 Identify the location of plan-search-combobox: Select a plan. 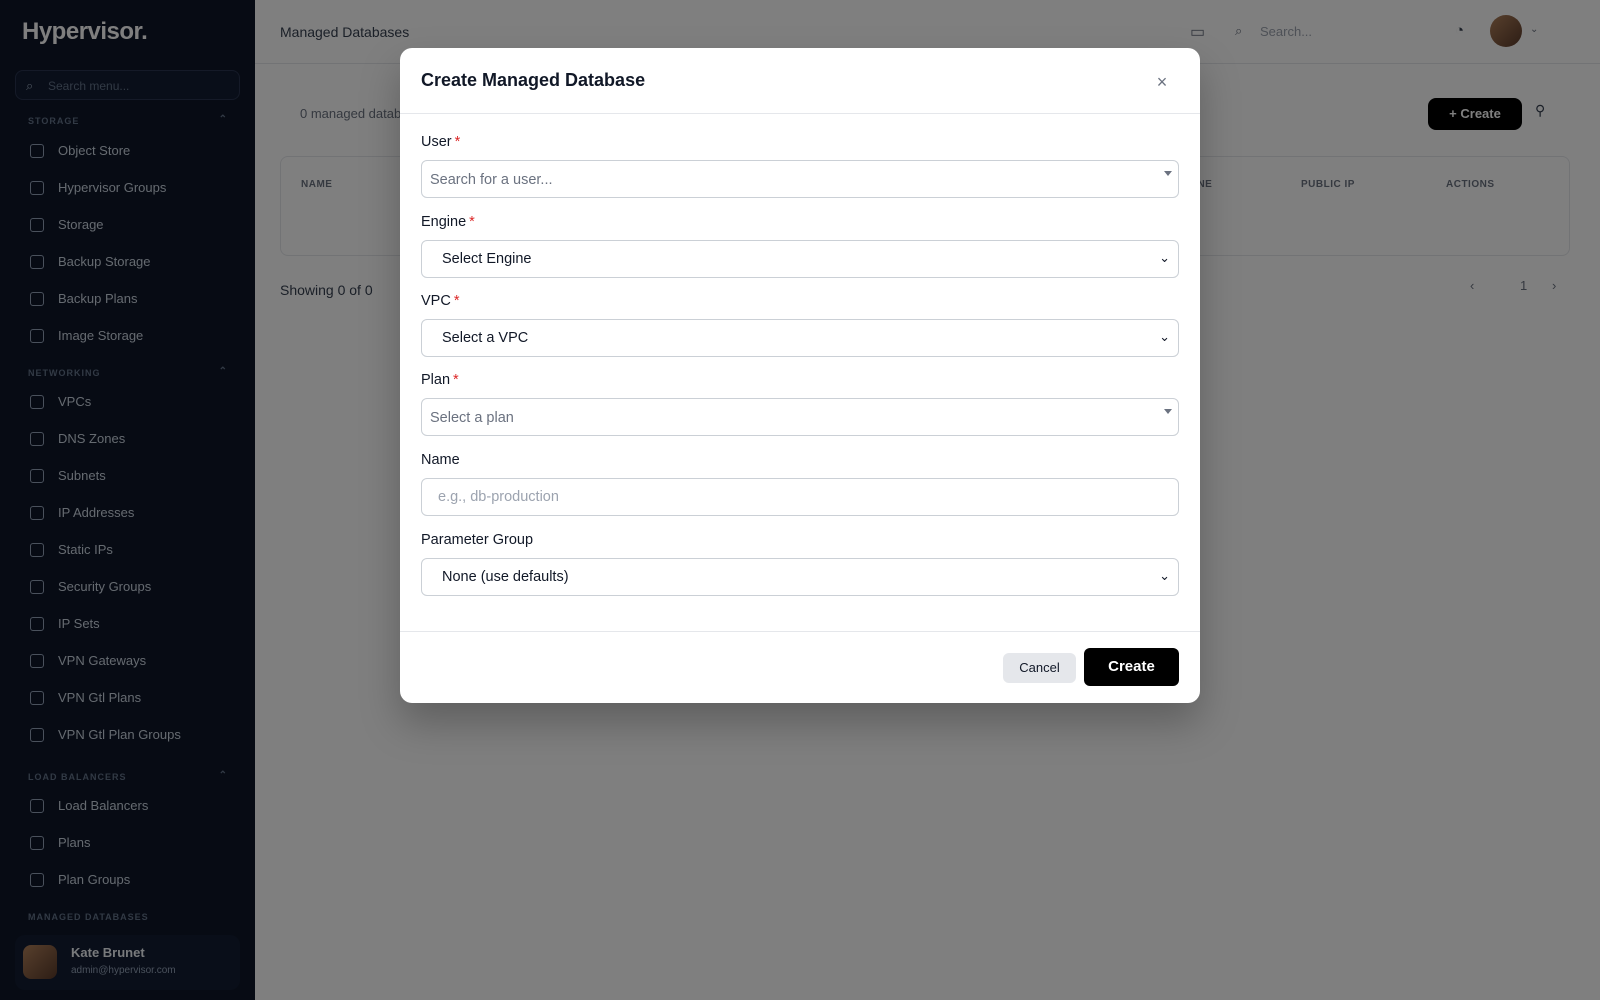
(800, 417).